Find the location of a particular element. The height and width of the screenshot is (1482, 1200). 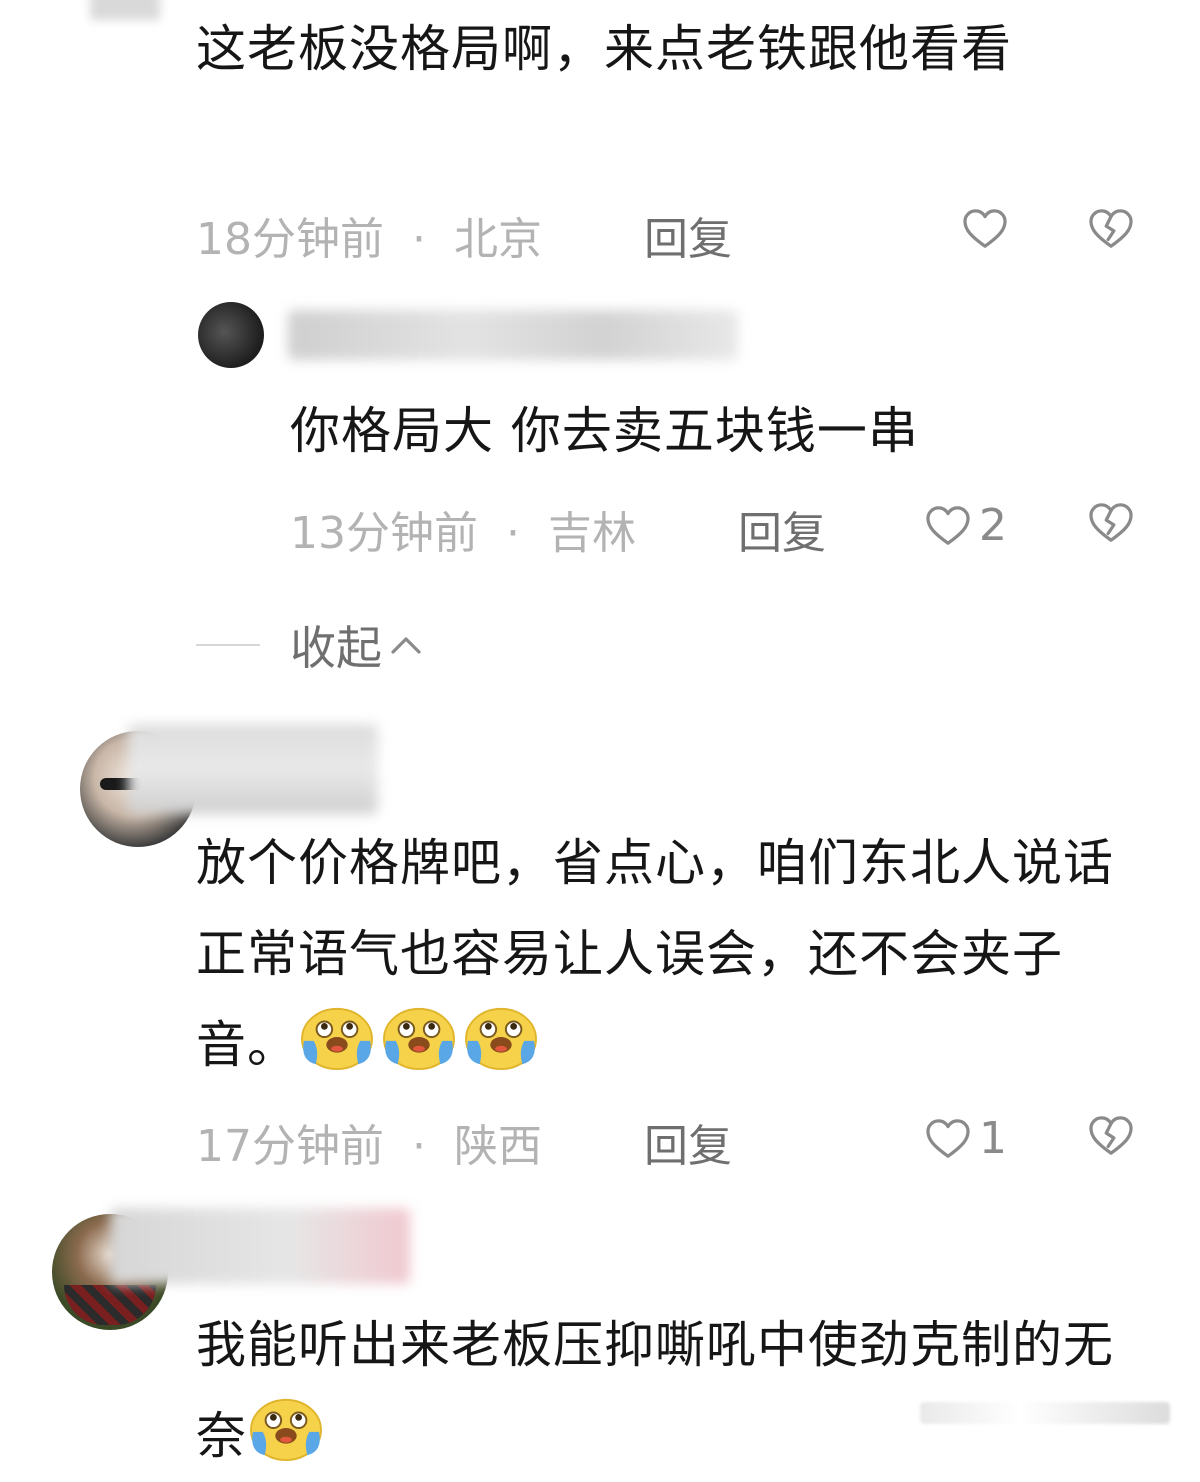

reply-text: 你格局大 你去卖五块钱一串 is located at coordinates (604, 431).